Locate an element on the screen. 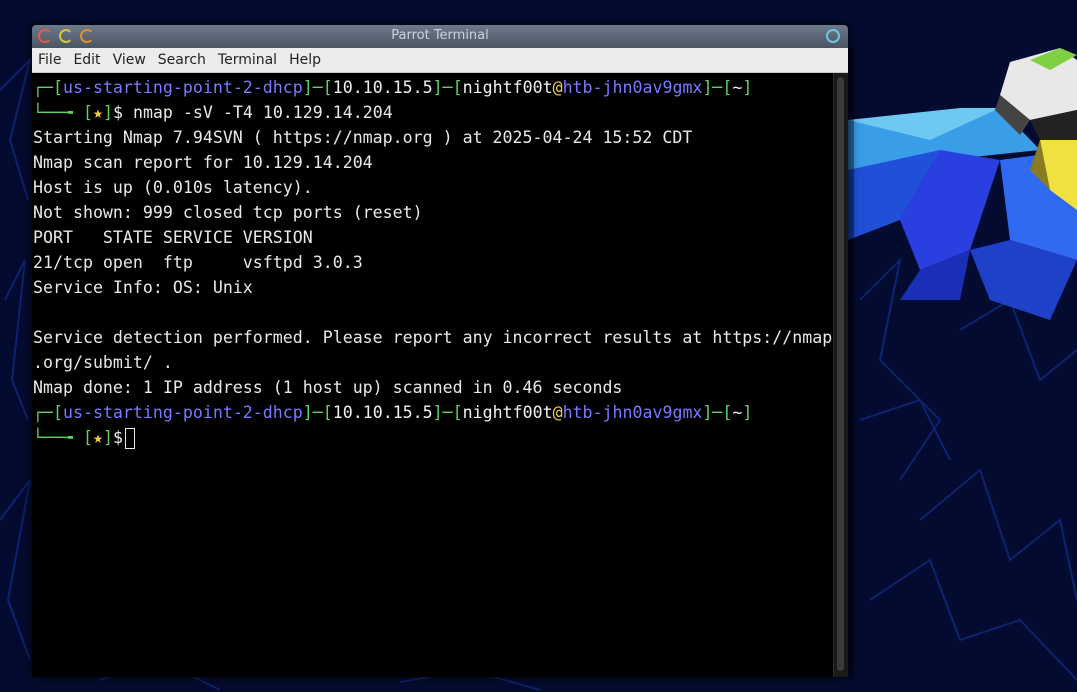 Image resolution: width=1077 pixels, height=692 pixels. menu-bar: File Edit View Search Terminal Help is located at coordinates (440, 60).